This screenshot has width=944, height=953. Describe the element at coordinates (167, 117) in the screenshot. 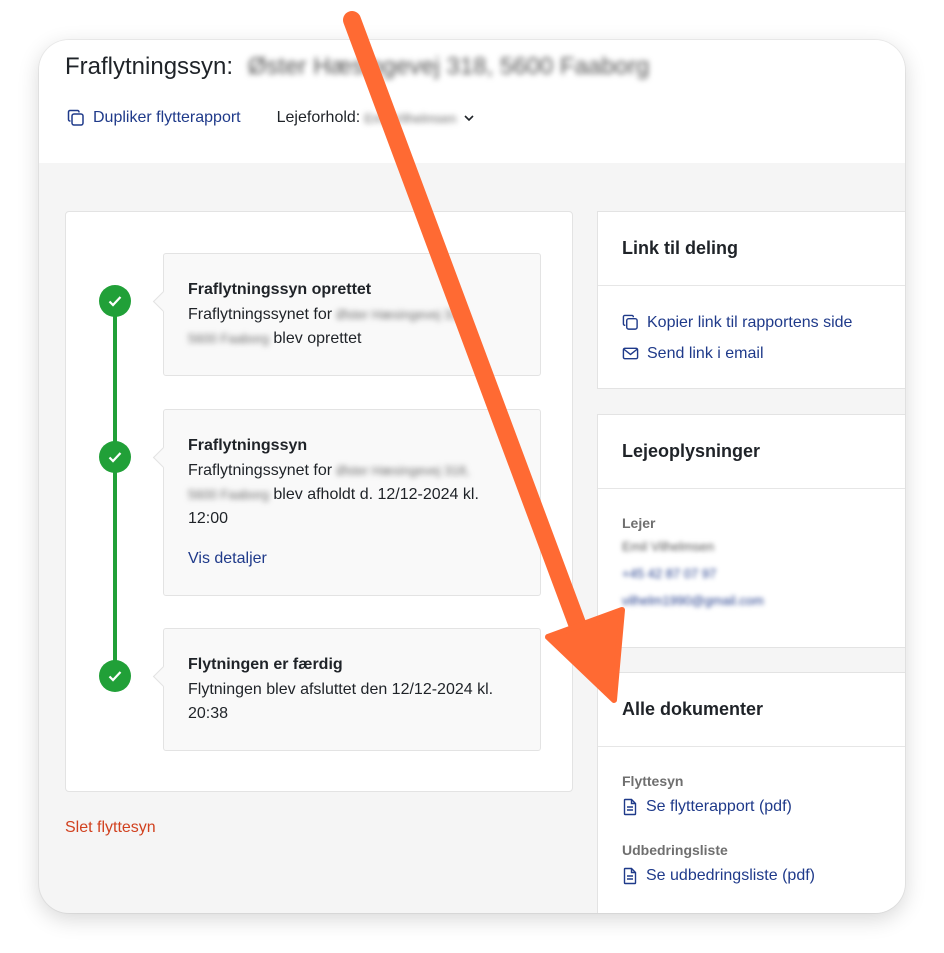

I see `duplicate-report-label: Dupliker flytterapport` at that location.